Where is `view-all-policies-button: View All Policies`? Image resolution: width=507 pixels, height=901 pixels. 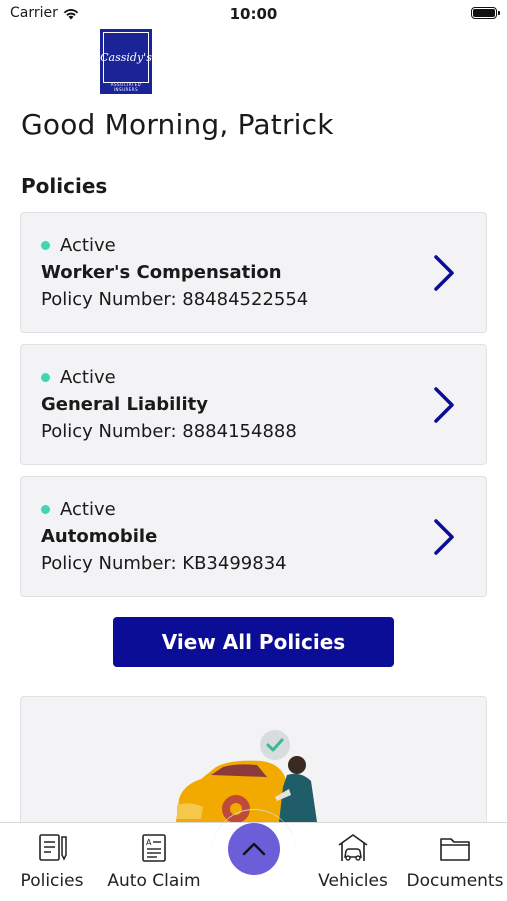 view-all-policies-button: View All Policies is located at coordinates (253, 642).